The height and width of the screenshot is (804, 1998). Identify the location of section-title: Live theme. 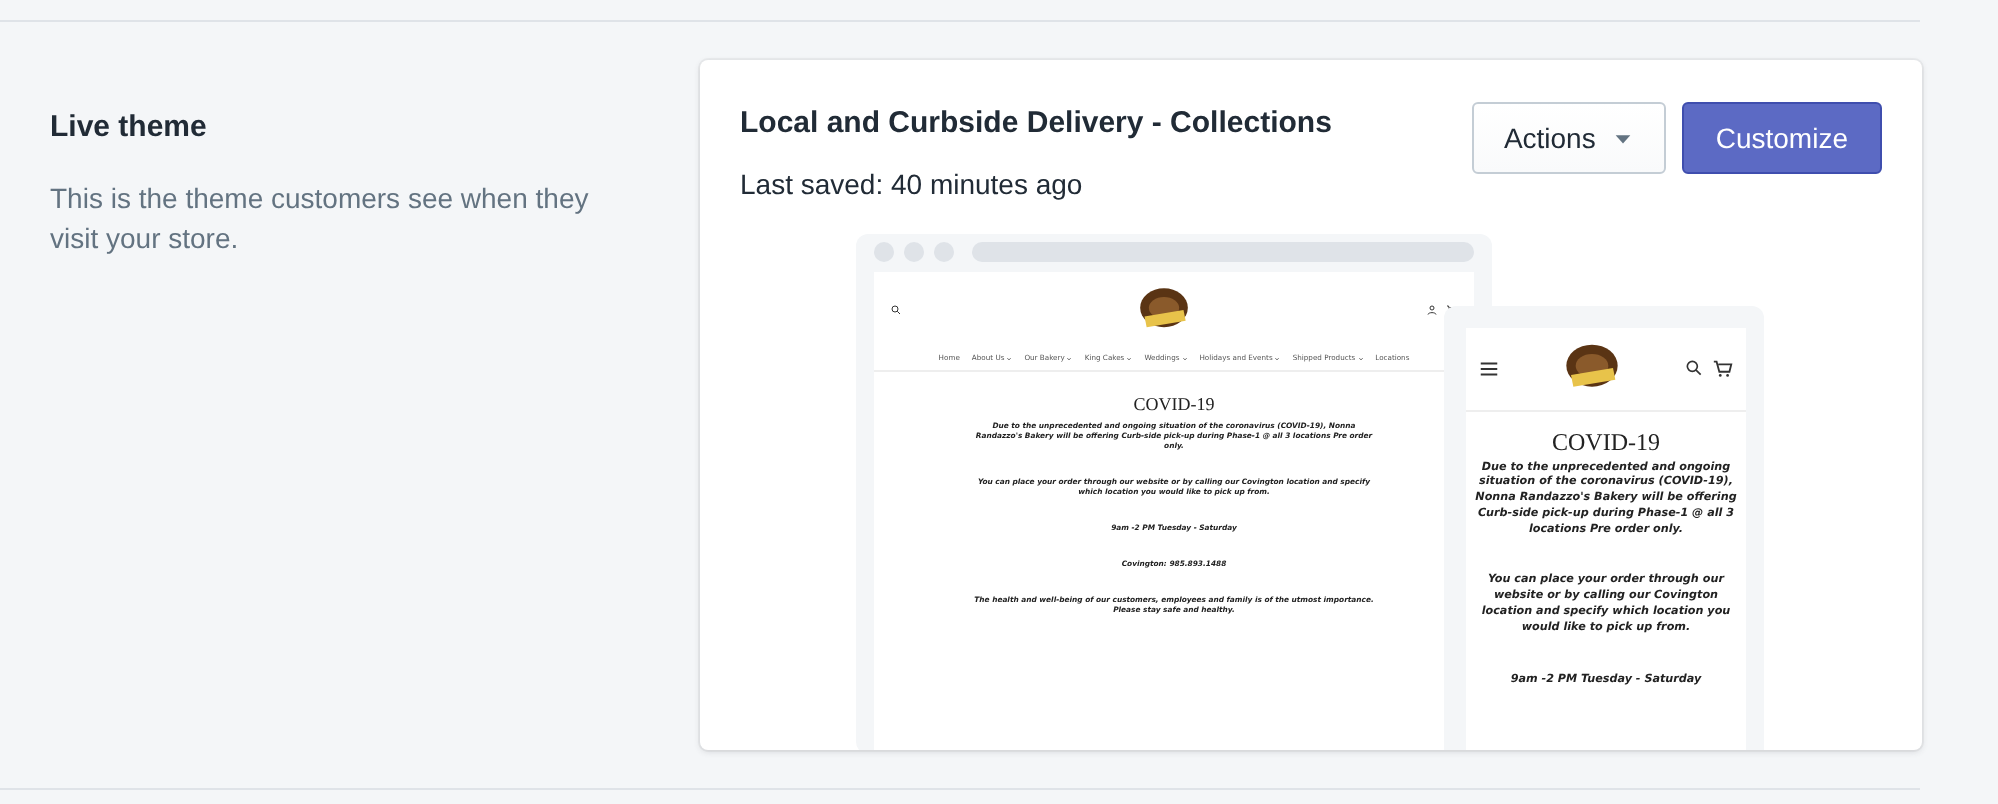
(129, 128).